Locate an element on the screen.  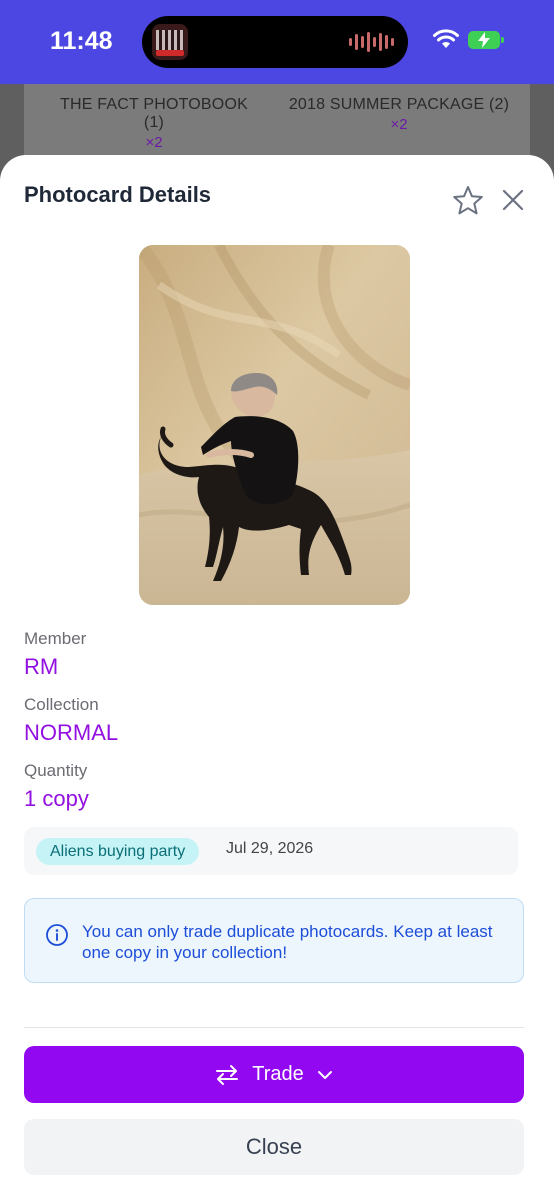
now-playing-artwork is located at coordinates (170, 42).